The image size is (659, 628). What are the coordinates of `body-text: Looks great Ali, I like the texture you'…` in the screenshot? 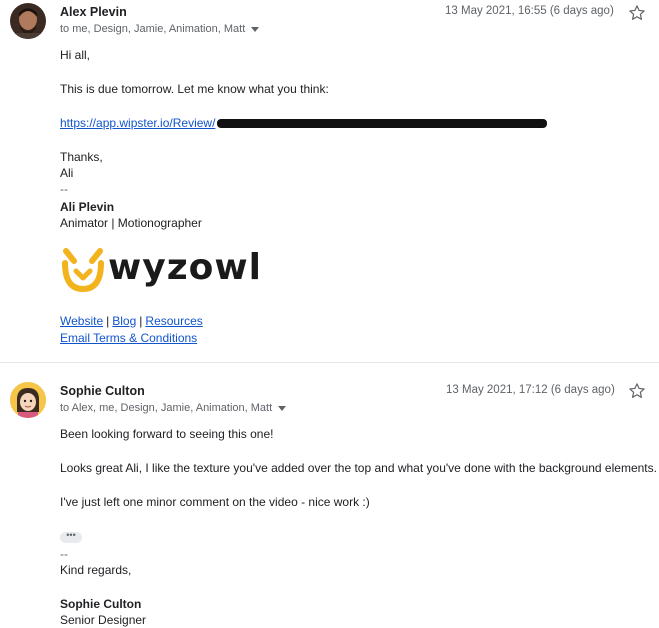 It's located at (358, 468).